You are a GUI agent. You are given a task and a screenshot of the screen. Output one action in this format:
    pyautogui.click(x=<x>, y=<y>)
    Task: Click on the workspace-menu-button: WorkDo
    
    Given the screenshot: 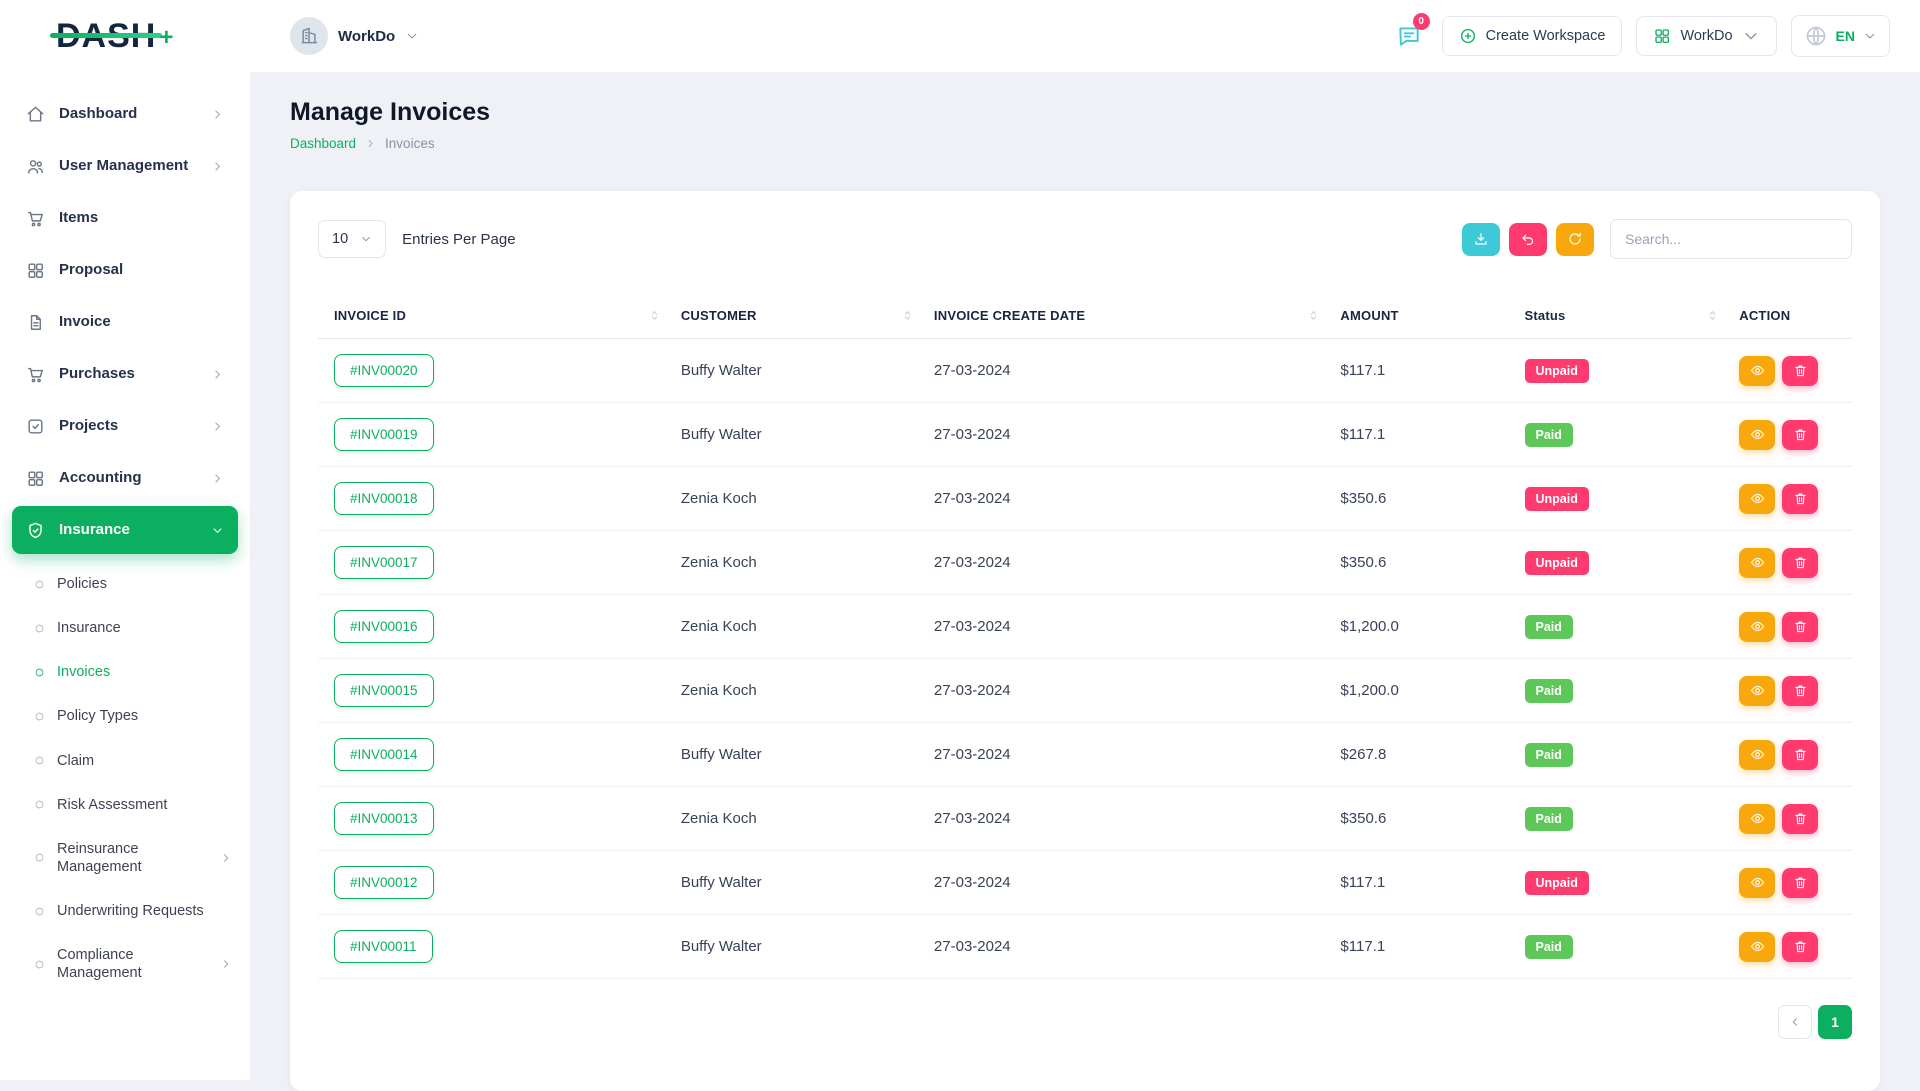 What is the action you would take?
    pyautogui.click(x=1706, y=36)
    